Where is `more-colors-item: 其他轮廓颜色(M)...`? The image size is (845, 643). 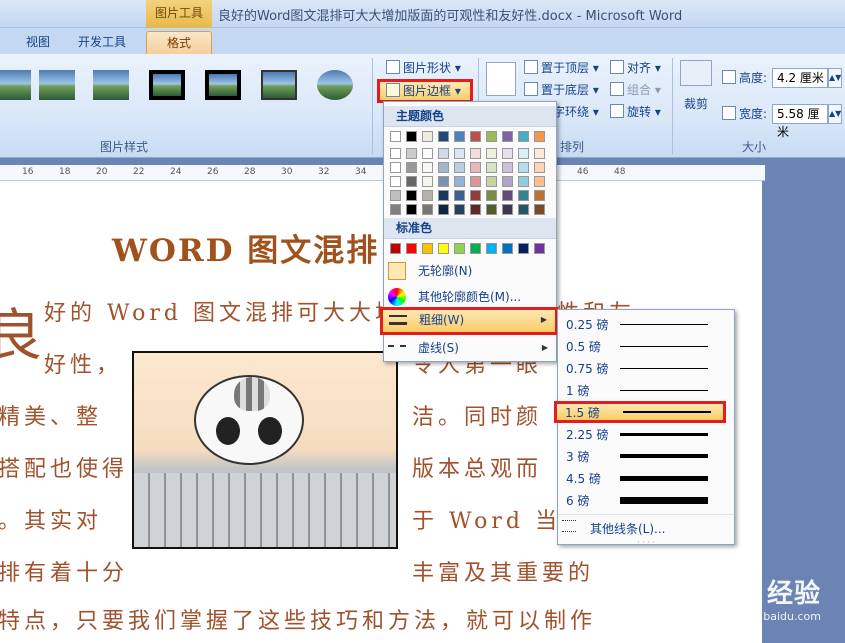 more-colors-item: 其他轮廓颜色(M)... is located at coordinates (470, 297).